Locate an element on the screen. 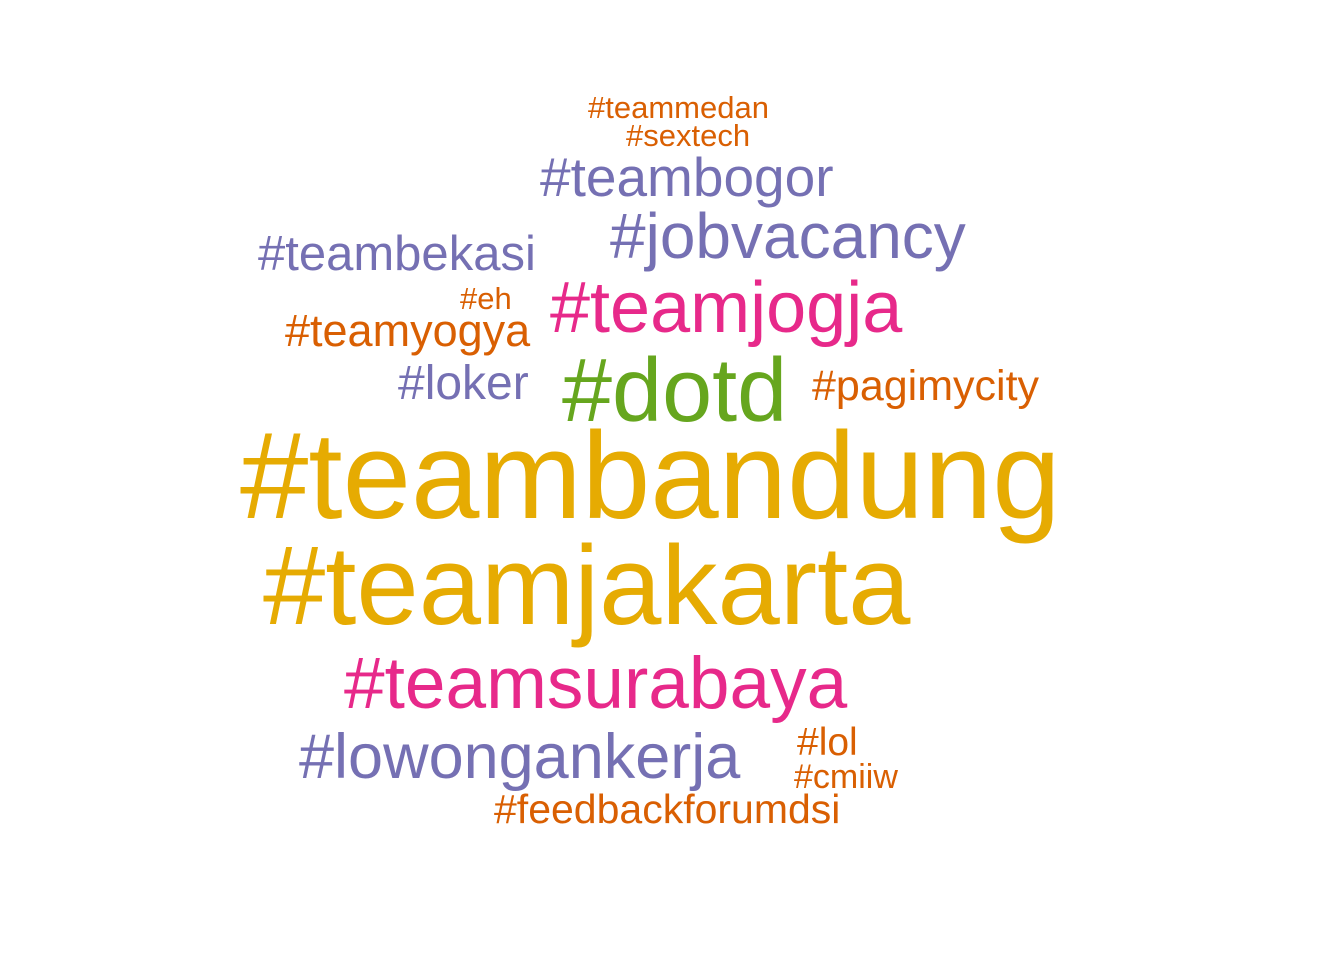 Image resolution: width=1344 pixels, height=960 pixels. word-teamjakarta: #teamjakarta is located at coordinates (587, 585).